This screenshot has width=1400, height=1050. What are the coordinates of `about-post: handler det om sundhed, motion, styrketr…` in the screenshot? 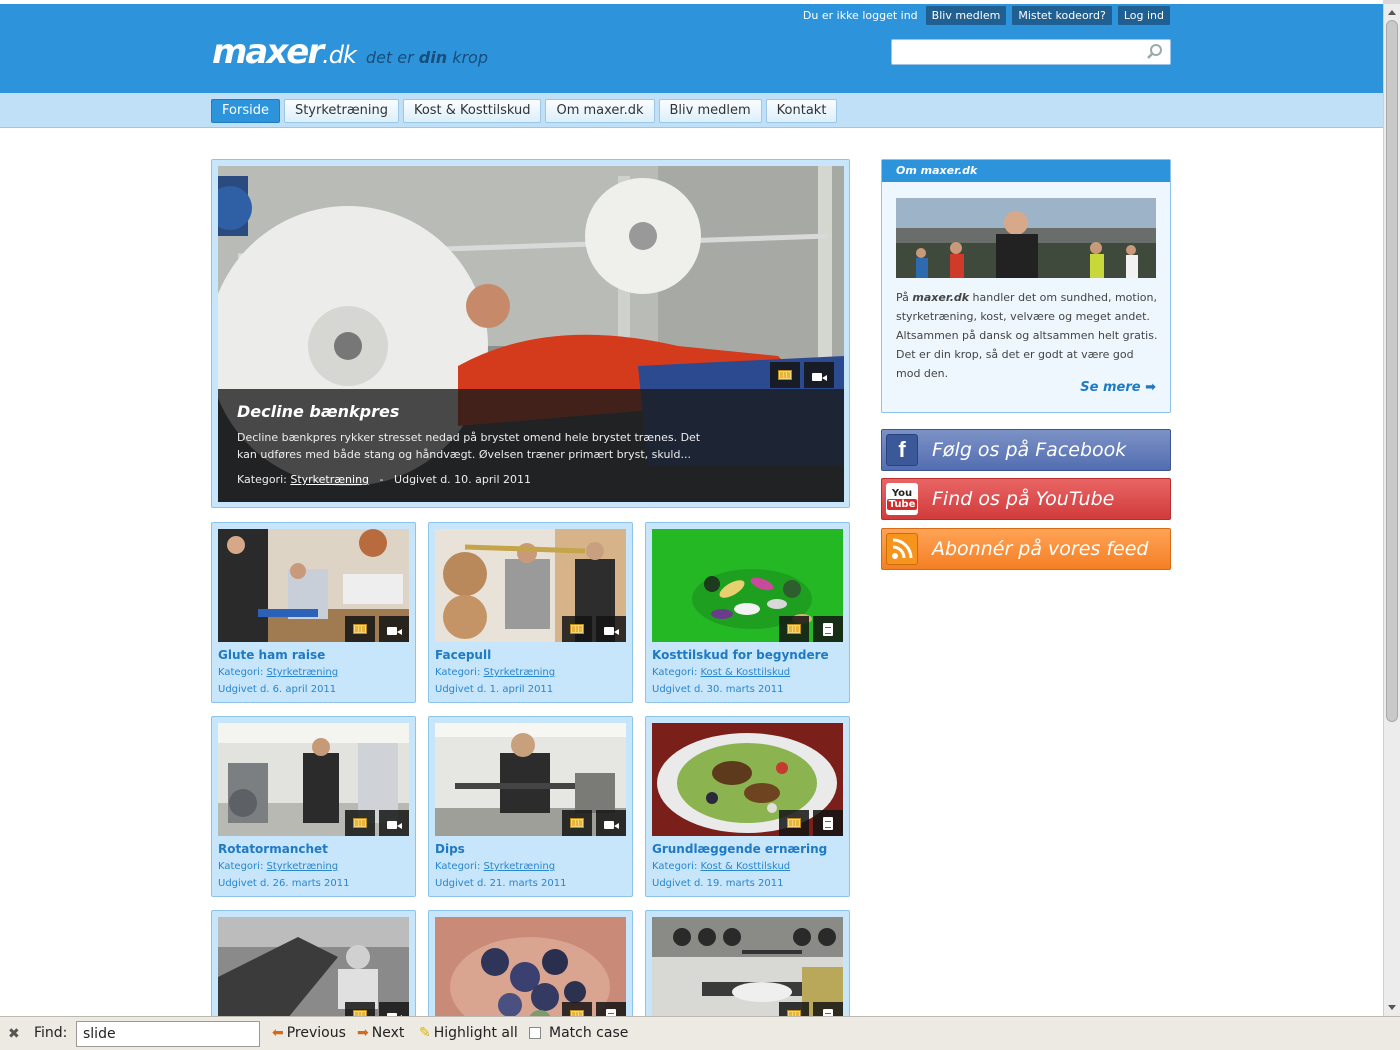 It's located at (1027, 335).